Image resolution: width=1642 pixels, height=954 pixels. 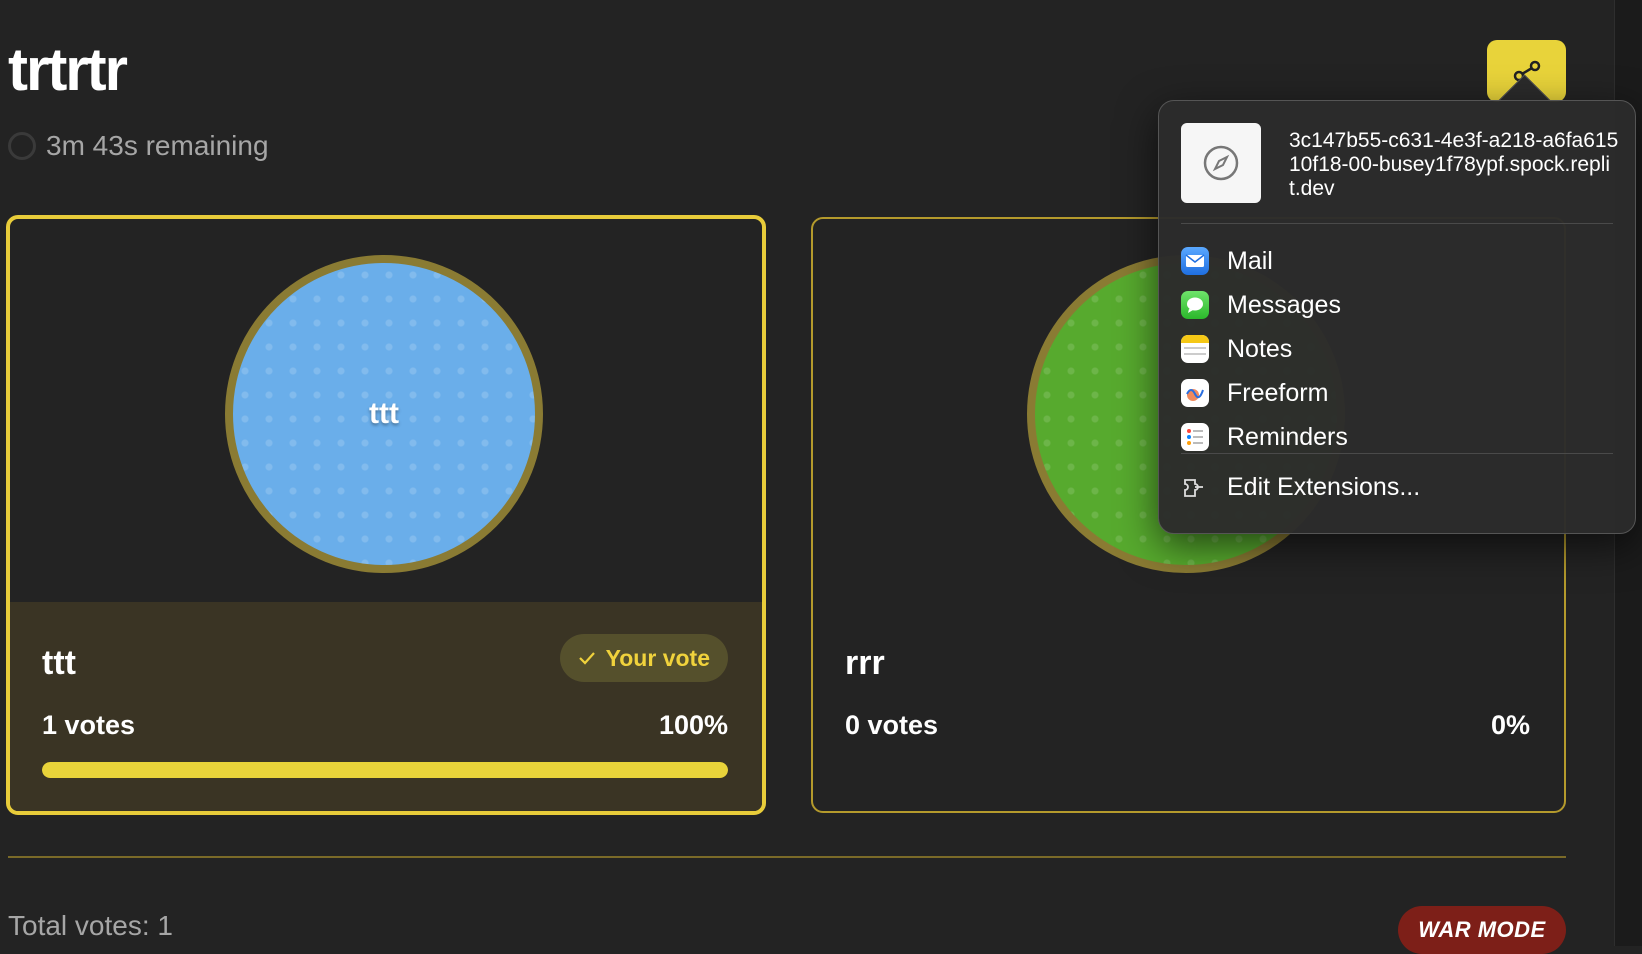 I want to click on option-circle-label: ttt, so click(x=384, y=413).